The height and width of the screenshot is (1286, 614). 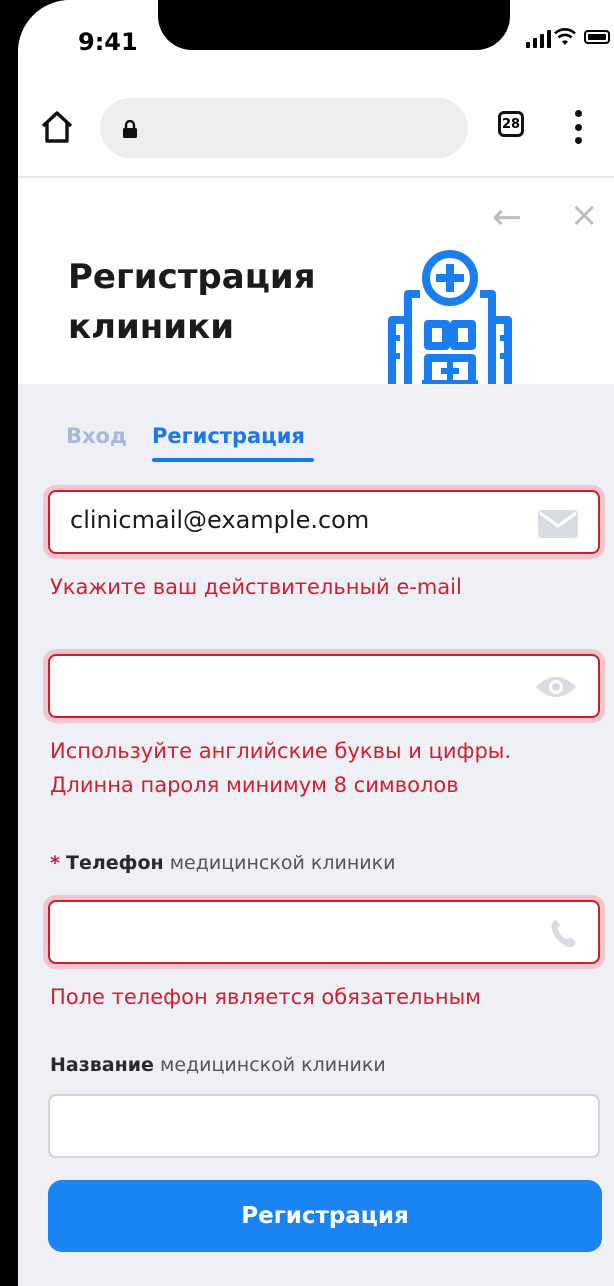 I want to click on clinic-name-label: Название медицинской клиники, so click(x=218, y=1065).